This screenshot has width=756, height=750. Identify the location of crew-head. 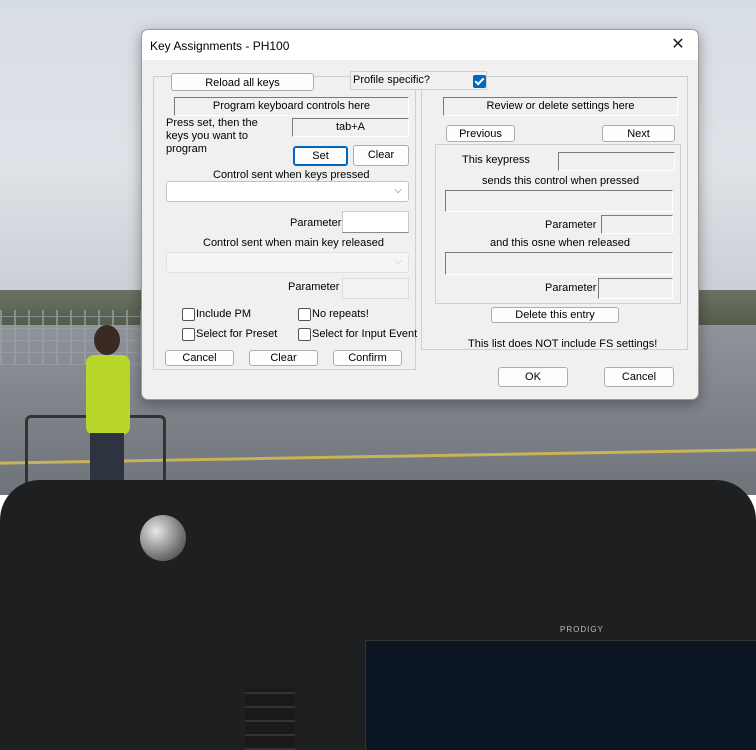
(107, 340).